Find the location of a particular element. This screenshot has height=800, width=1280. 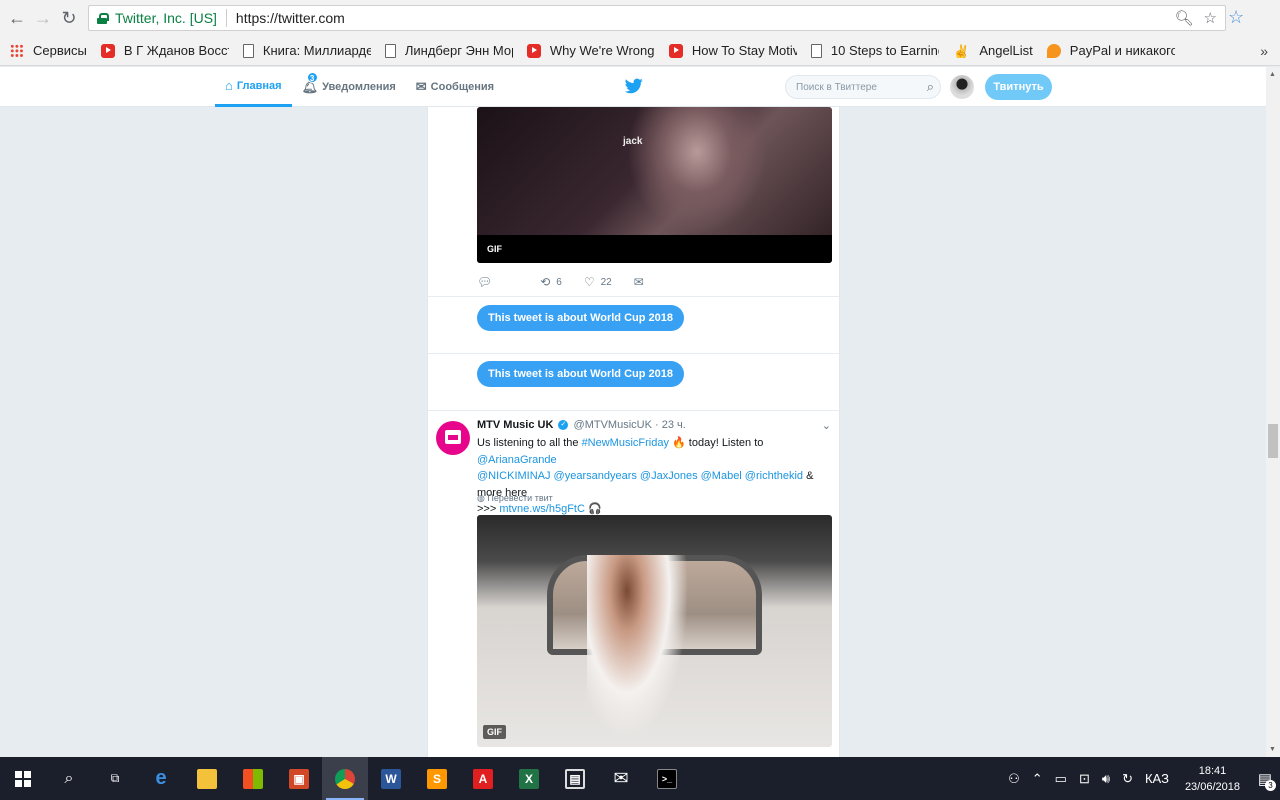

extension-star-icon: ☆ is located at coordinates (1236, 17).